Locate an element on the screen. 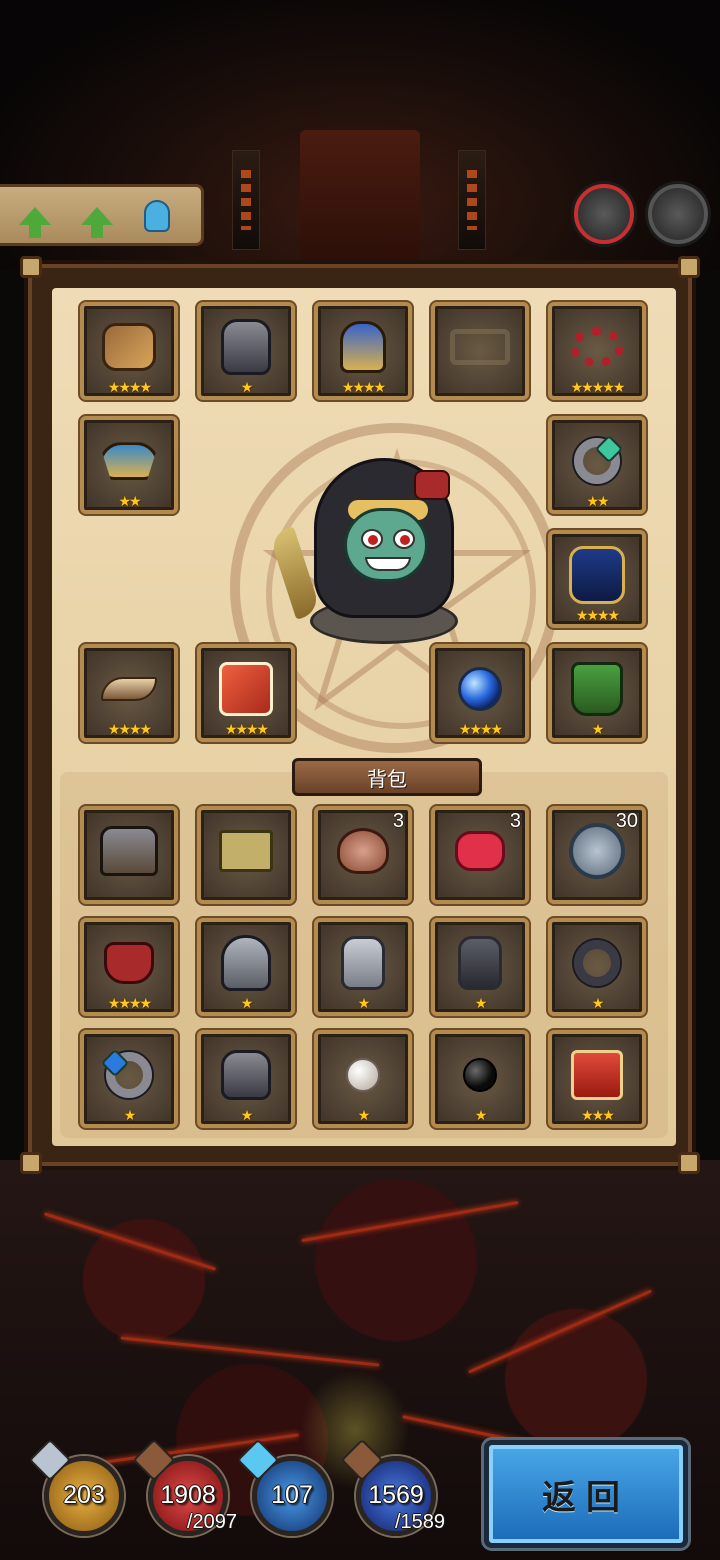 The height and width of the screenshot is (1560, 720). attack-value: 203 is located at coordinates (84, 1495).